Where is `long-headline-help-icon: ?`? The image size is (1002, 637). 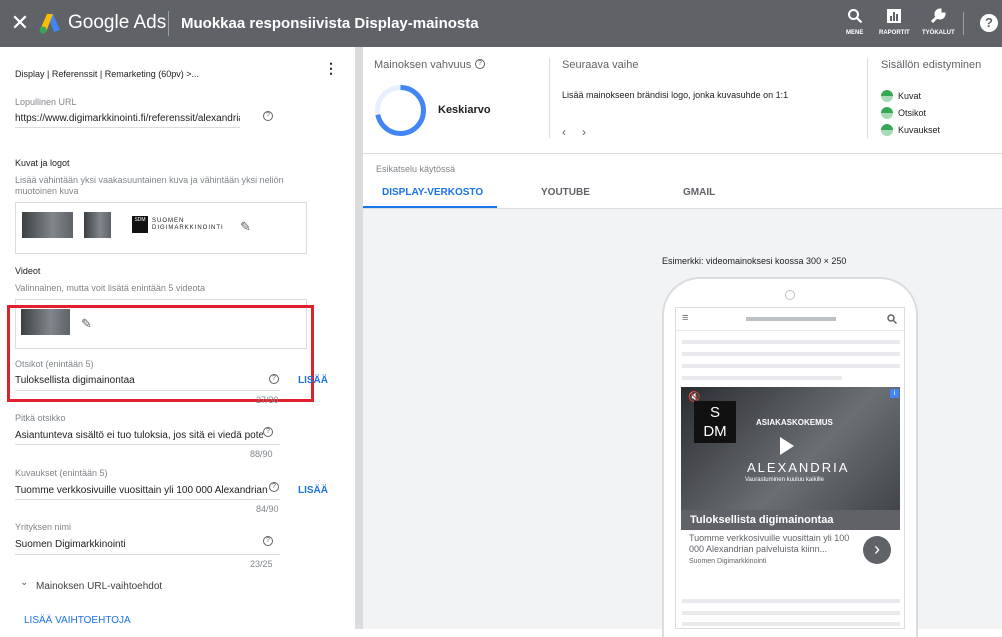
long-headline-help-icon: ? is located at coordinates (268, 432).